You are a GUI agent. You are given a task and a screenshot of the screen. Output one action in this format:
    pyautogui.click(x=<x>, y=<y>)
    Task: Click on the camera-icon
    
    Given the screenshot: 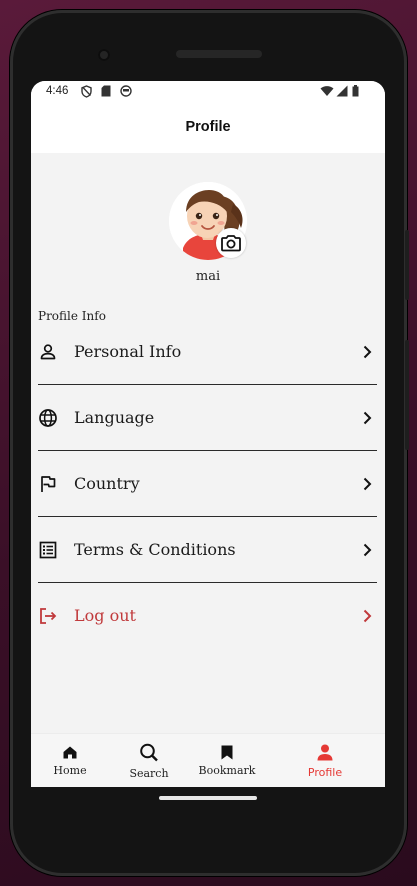 What is the action you would take?
    pyautogui.click(x=231, y=243)
    